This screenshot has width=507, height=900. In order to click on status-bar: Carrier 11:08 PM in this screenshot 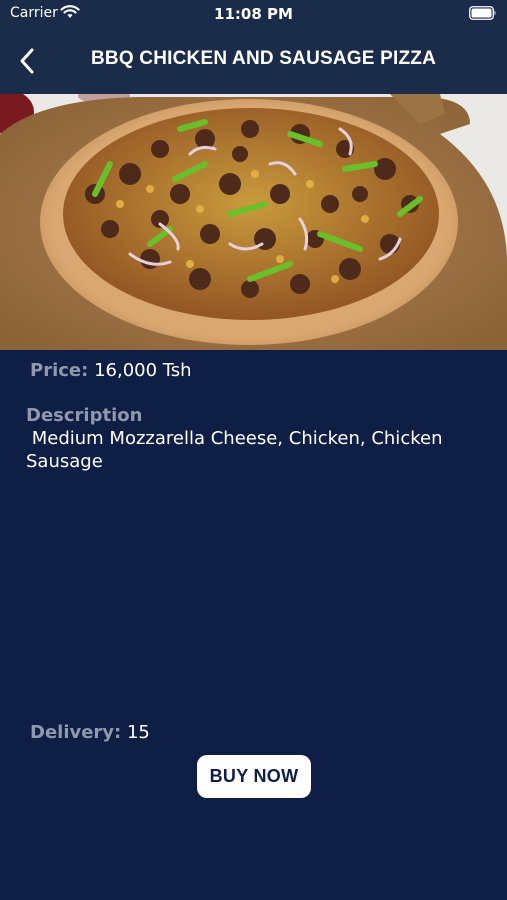, I will do `click(253, 14)`.